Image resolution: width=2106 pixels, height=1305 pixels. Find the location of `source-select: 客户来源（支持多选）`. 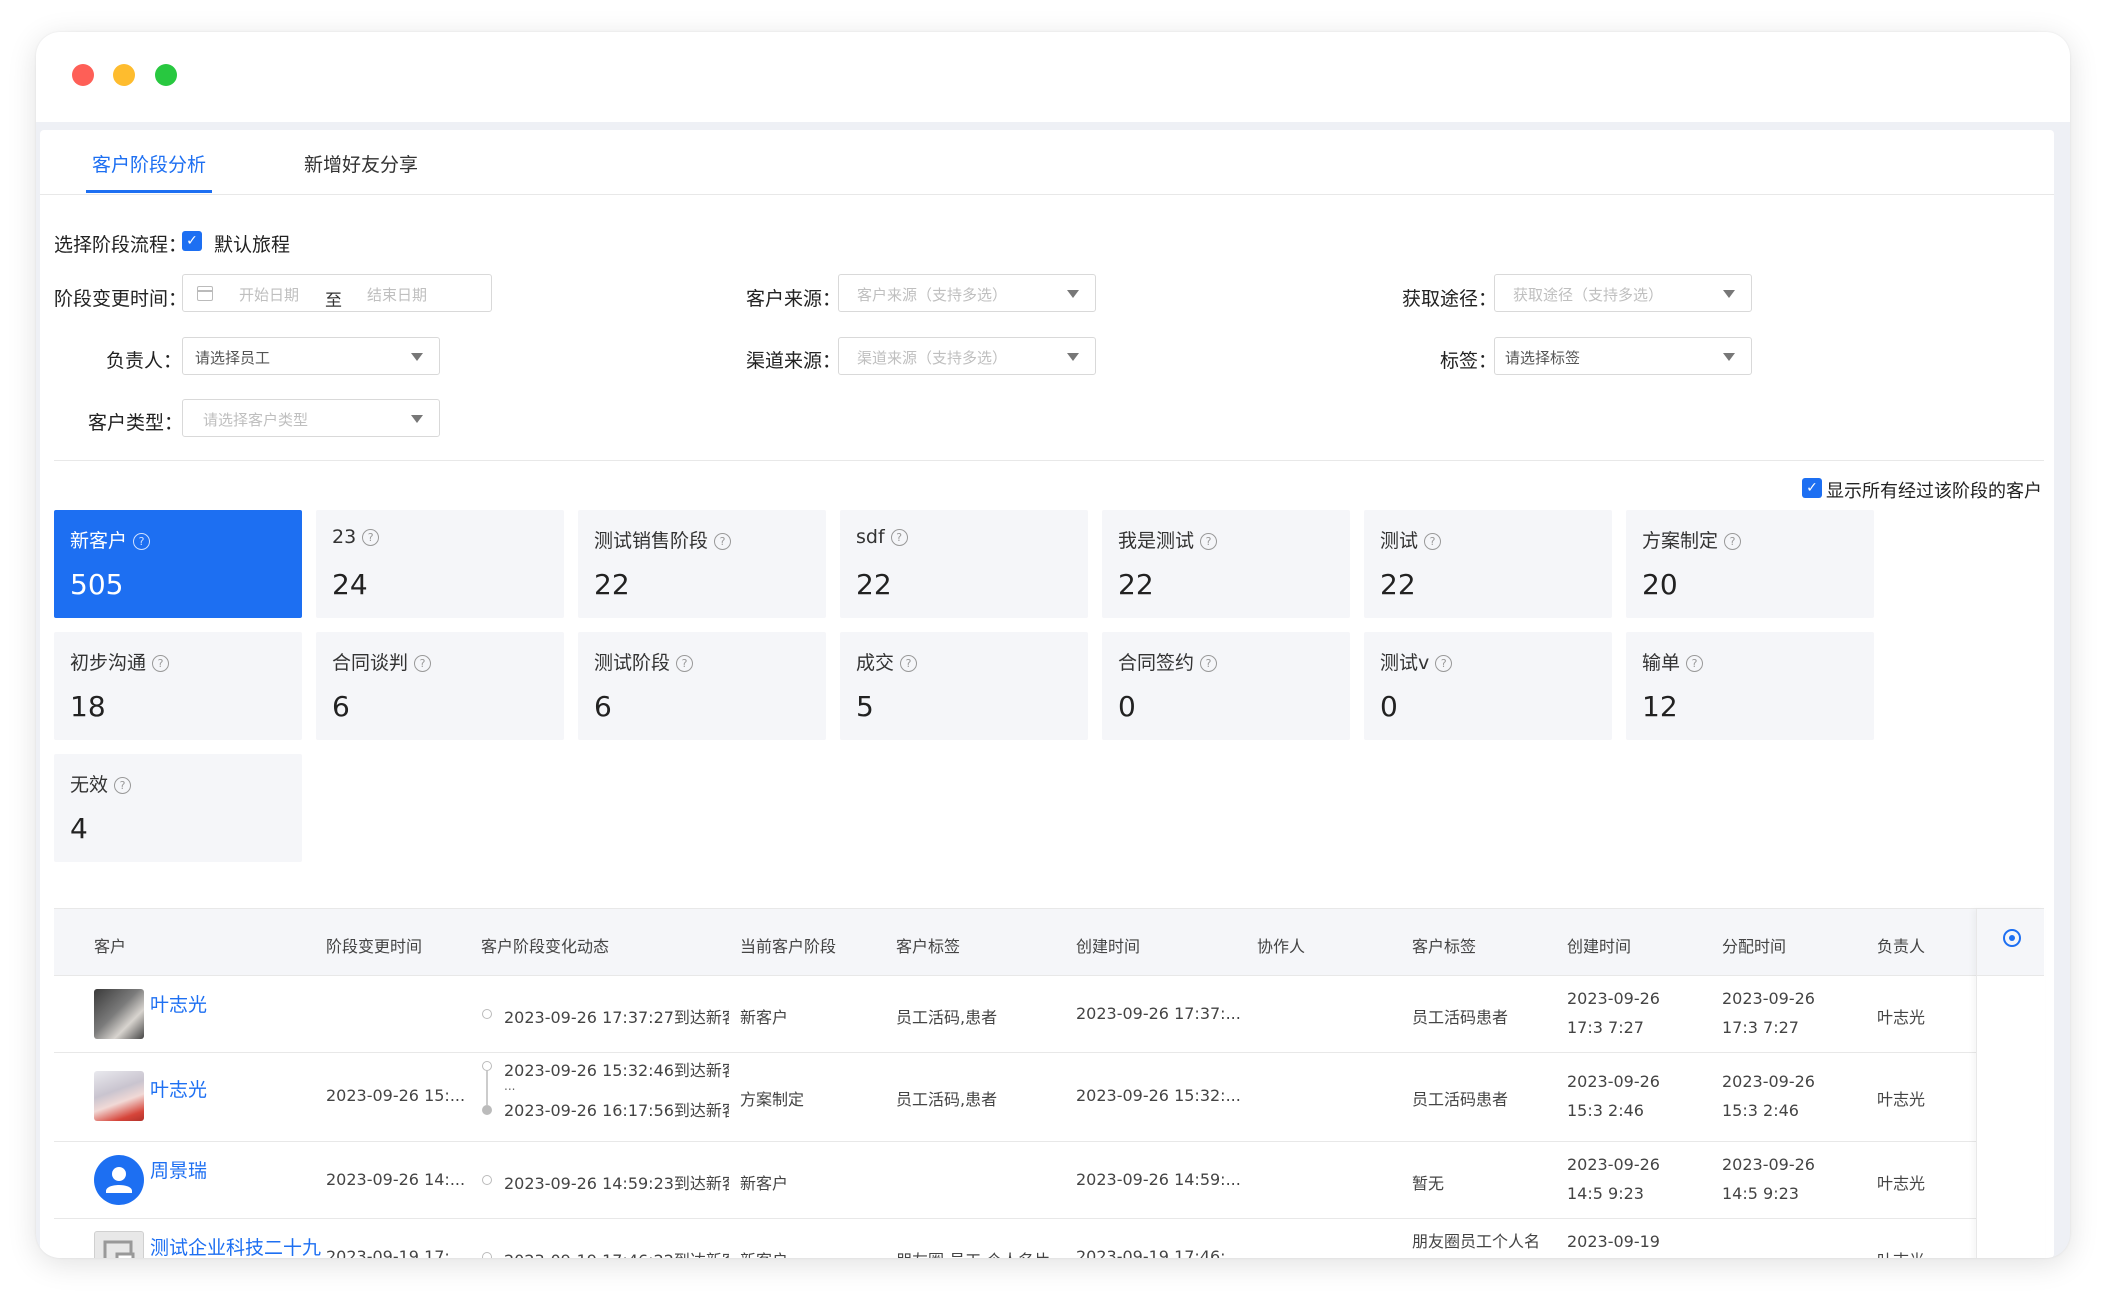

source-select: 客户来源（支持多选） is located at coordinates (967, 293).